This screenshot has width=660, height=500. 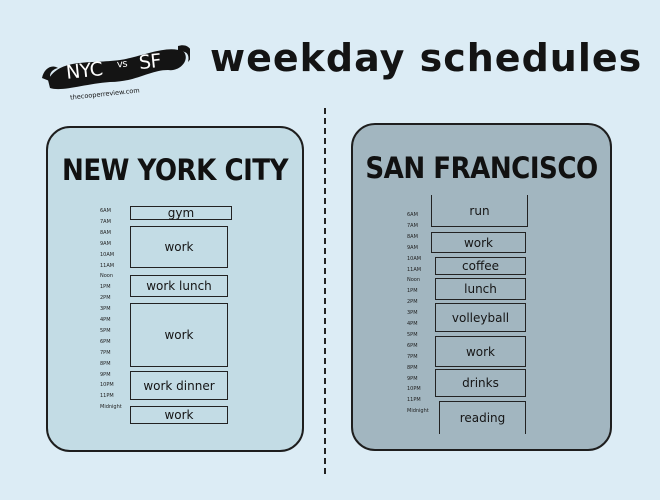 I want to click on sf-time-label: 1PM, so click(x=412, y=291).